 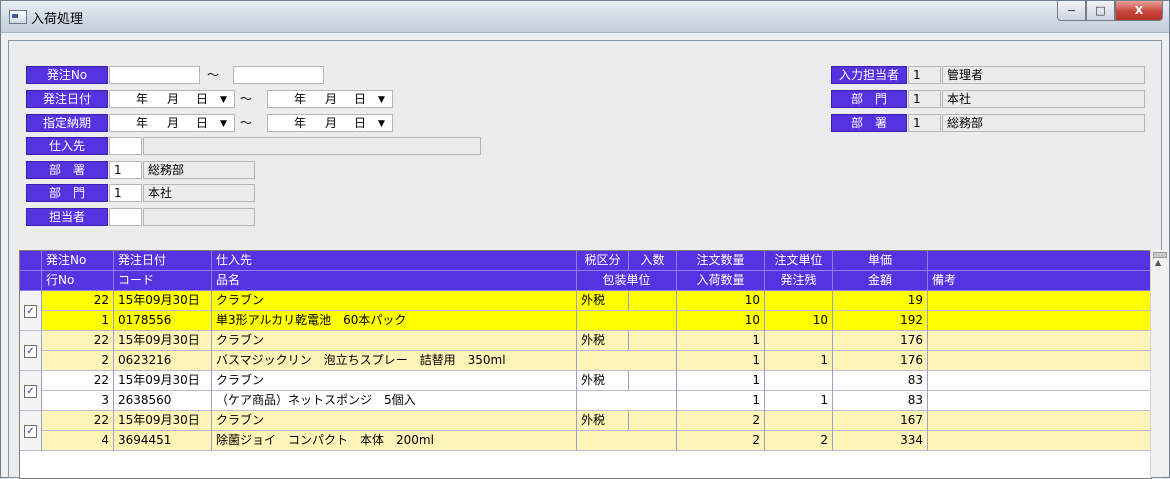 I want to click on table-cell: 3694451, so click(x=163, y=441).